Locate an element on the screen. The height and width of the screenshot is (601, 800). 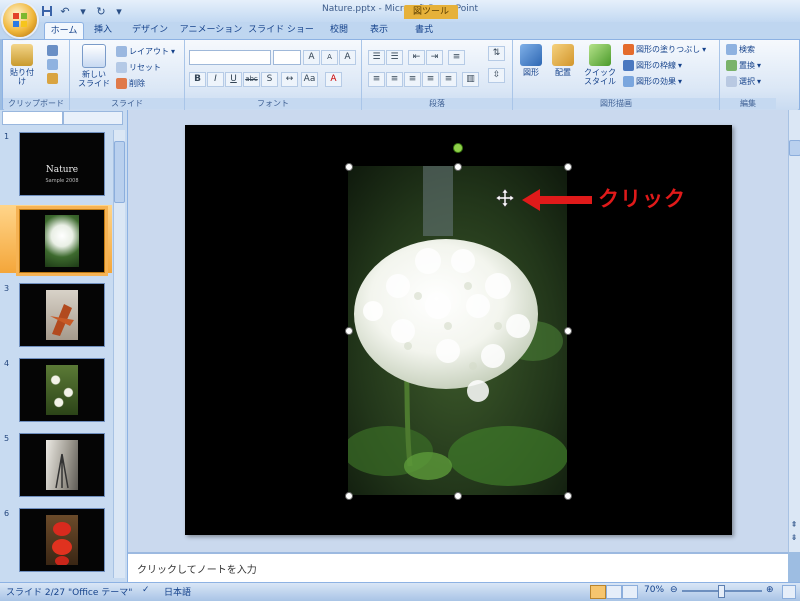
slides-pane-scroll-thumb is located at coordinates (119, 172).